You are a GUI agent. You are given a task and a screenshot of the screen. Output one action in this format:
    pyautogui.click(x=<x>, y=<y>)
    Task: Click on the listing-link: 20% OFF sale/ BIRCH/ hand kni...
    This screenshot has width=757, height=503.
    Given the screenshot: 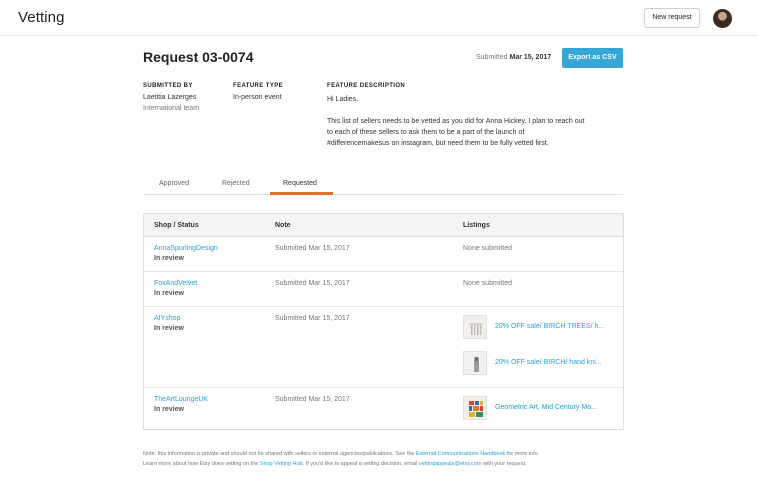 What is the action you would take?
    pyautogui.click(x=548, y=362)
    